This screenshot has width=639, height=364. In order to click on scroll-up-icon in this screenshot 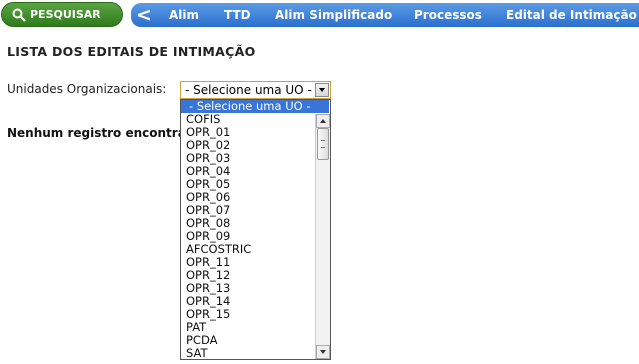, I will do `click(323, 121)`.